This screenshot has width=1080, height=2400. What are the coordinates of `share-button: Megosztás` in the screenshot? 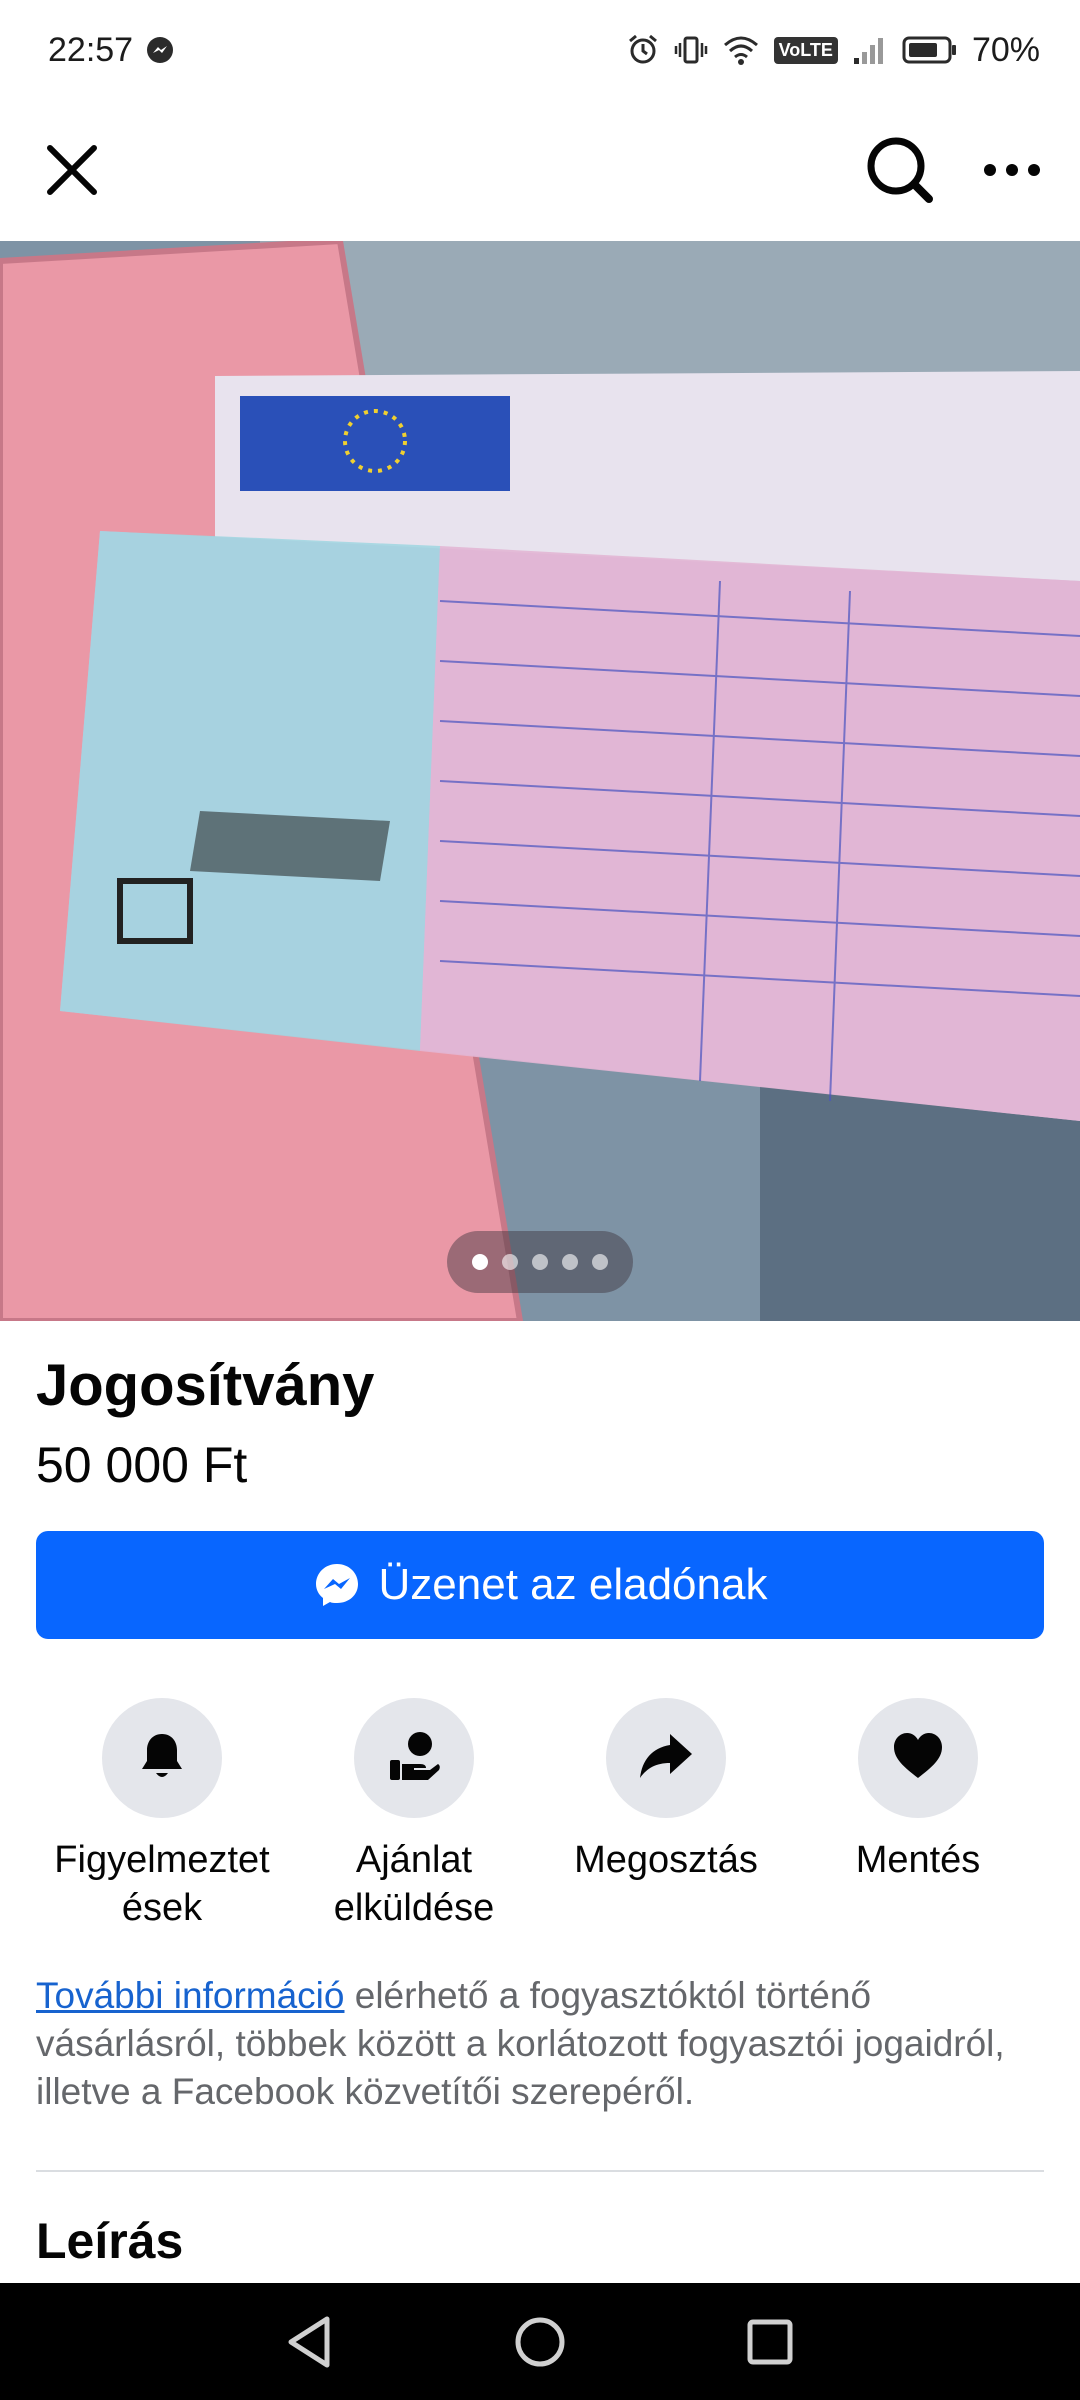 It's located at (666, 1815).